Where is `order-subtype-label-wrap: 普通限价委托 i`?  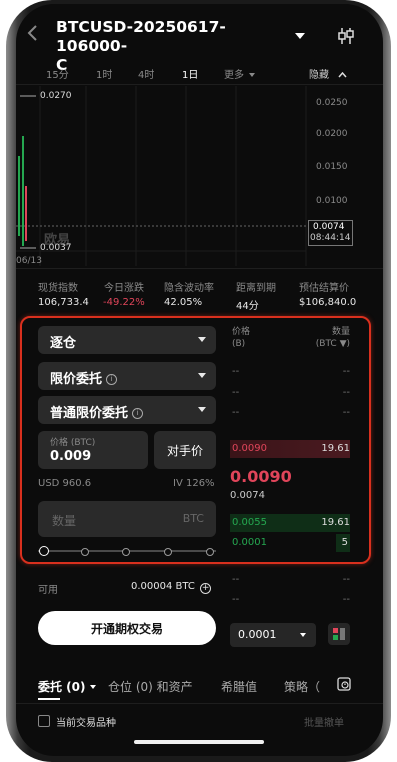 order-subtype-label-wrap: 普通限价委托 i is located at coordinates (97, 411).